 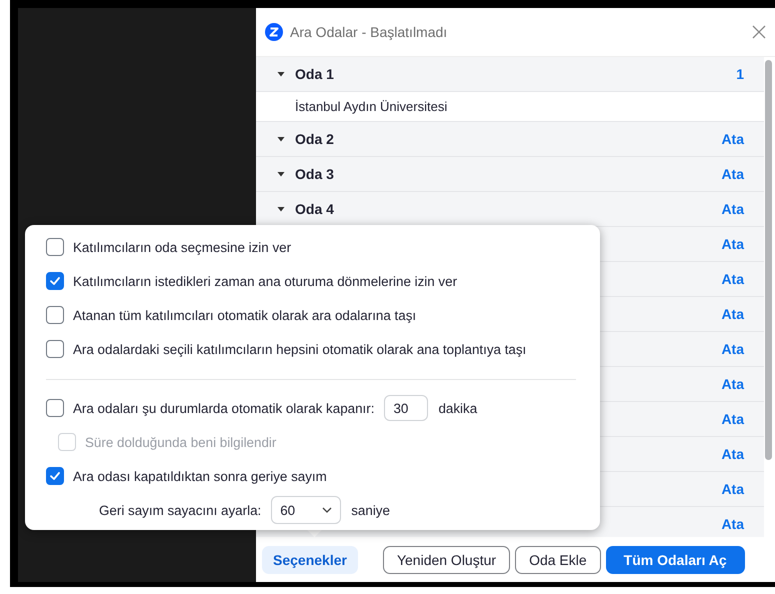 I want to click on option-label: Ara odası kapatıldıktan sonra geriye sayım, so click(x=200, y=476).